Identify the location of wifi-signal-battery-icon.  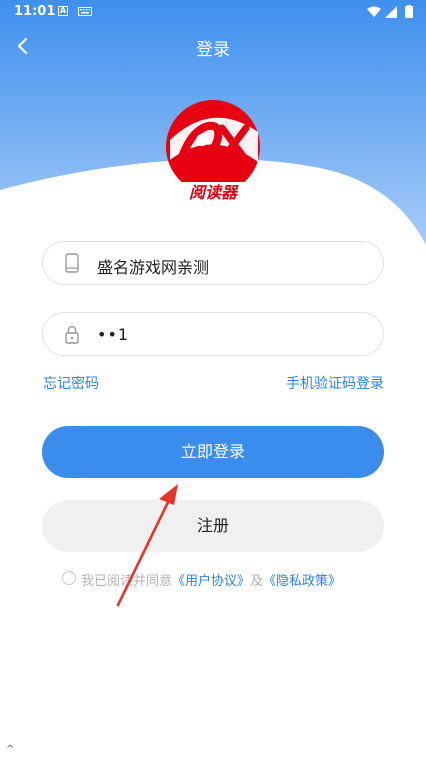
(390, 11).